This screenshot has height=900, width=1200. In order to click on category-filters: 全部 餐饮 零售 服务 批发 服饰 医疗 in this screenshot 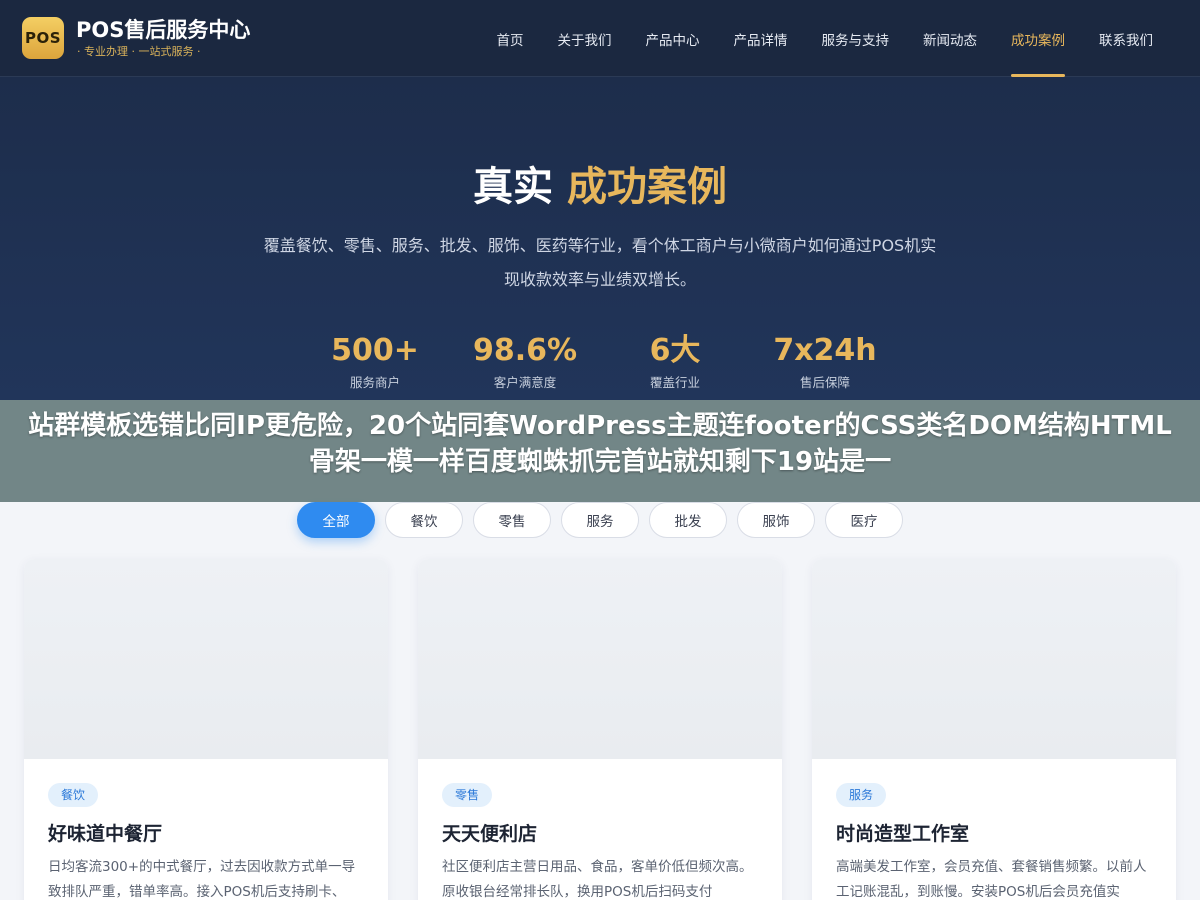, I will do `click(600, 520)`.